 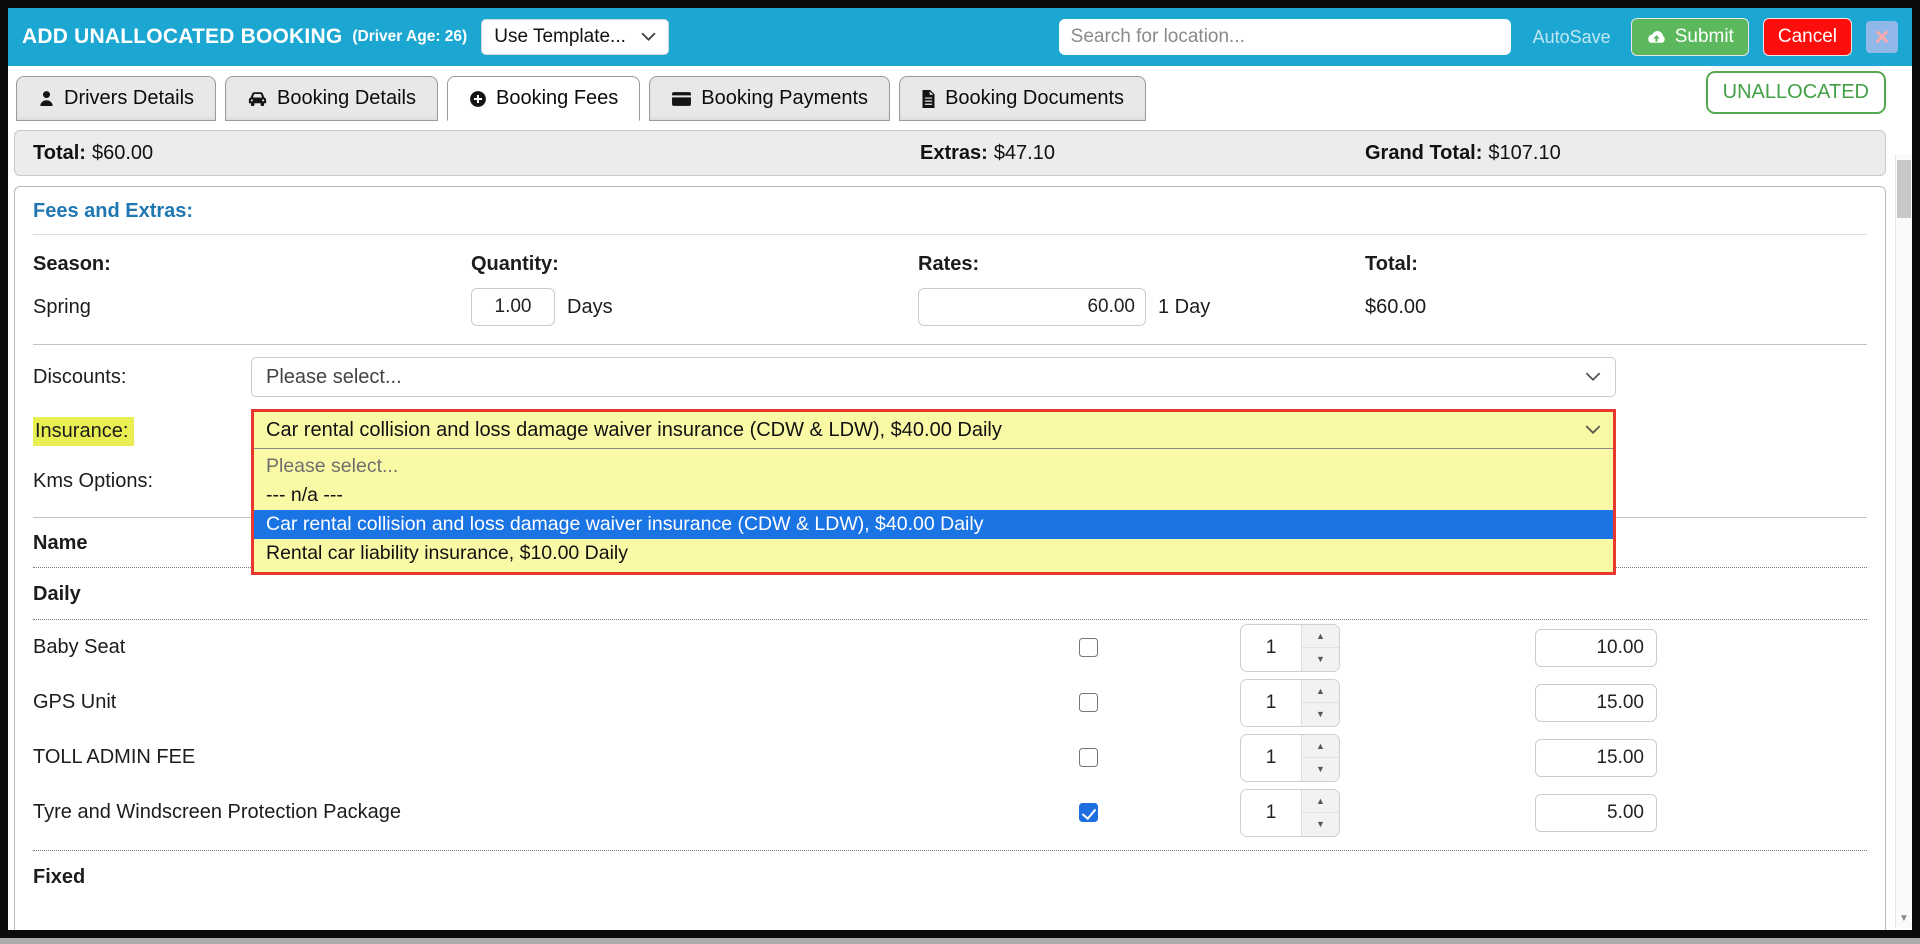 I want to click on grand-total-value: $107.10, so click(x=1524, y=152).